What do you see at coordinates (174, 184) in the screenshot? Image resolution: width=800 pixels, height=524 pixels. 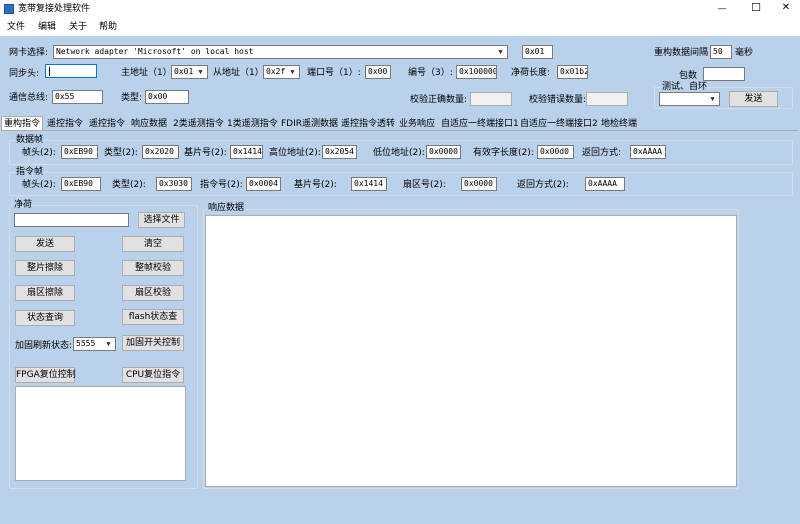 I see `cf-type-field: 0x3030` at bounding box center [174, 184].